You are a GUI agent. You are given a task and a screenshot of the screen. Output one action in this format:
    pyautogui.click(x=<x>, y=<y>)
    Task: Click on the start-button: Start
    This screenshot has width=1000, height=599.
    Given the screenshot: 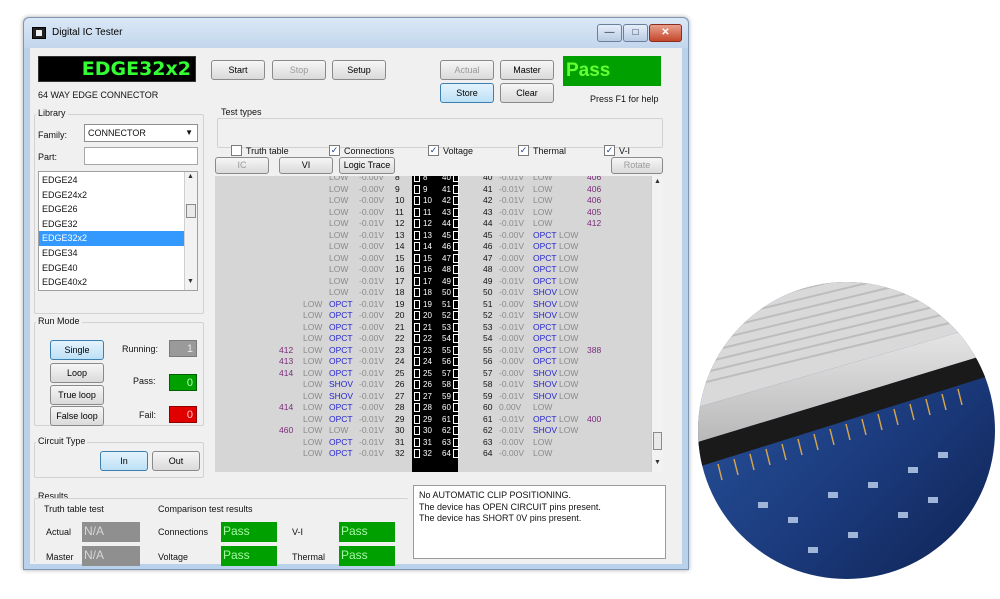 What is the action you would take?
    pyautogui.click(x=238, y=70)
    